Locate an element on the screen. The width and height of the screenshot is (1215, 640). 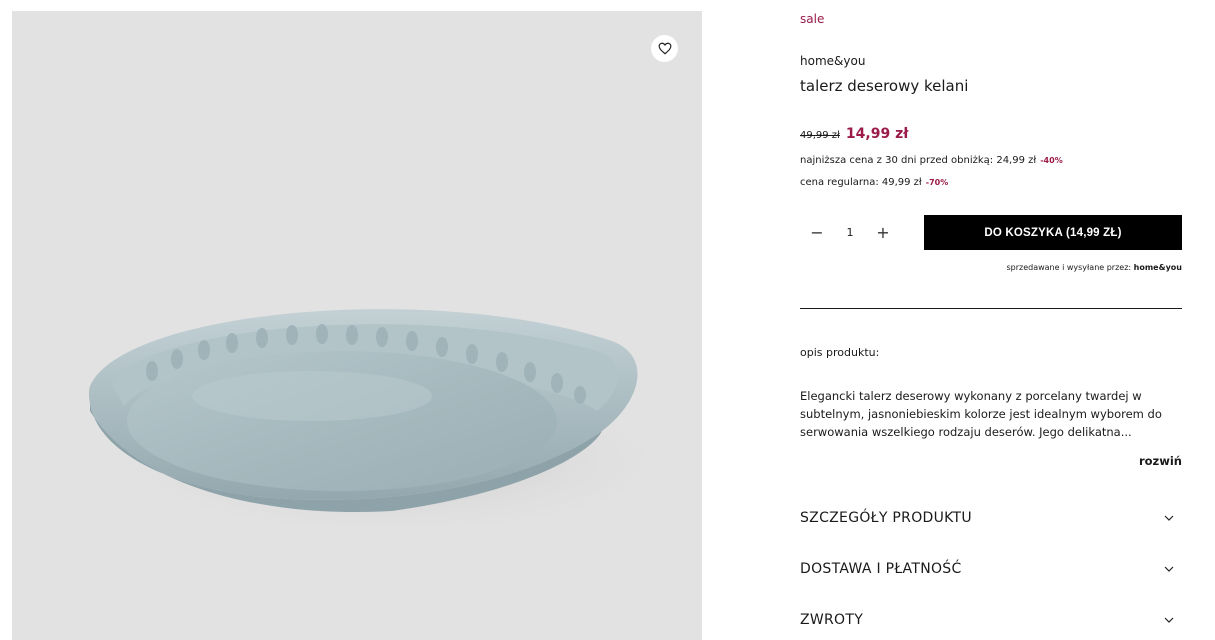
accordion-delivery-payment: DOSTAWA I PŁATNOŚĆ is located at coordinates (991, 569).